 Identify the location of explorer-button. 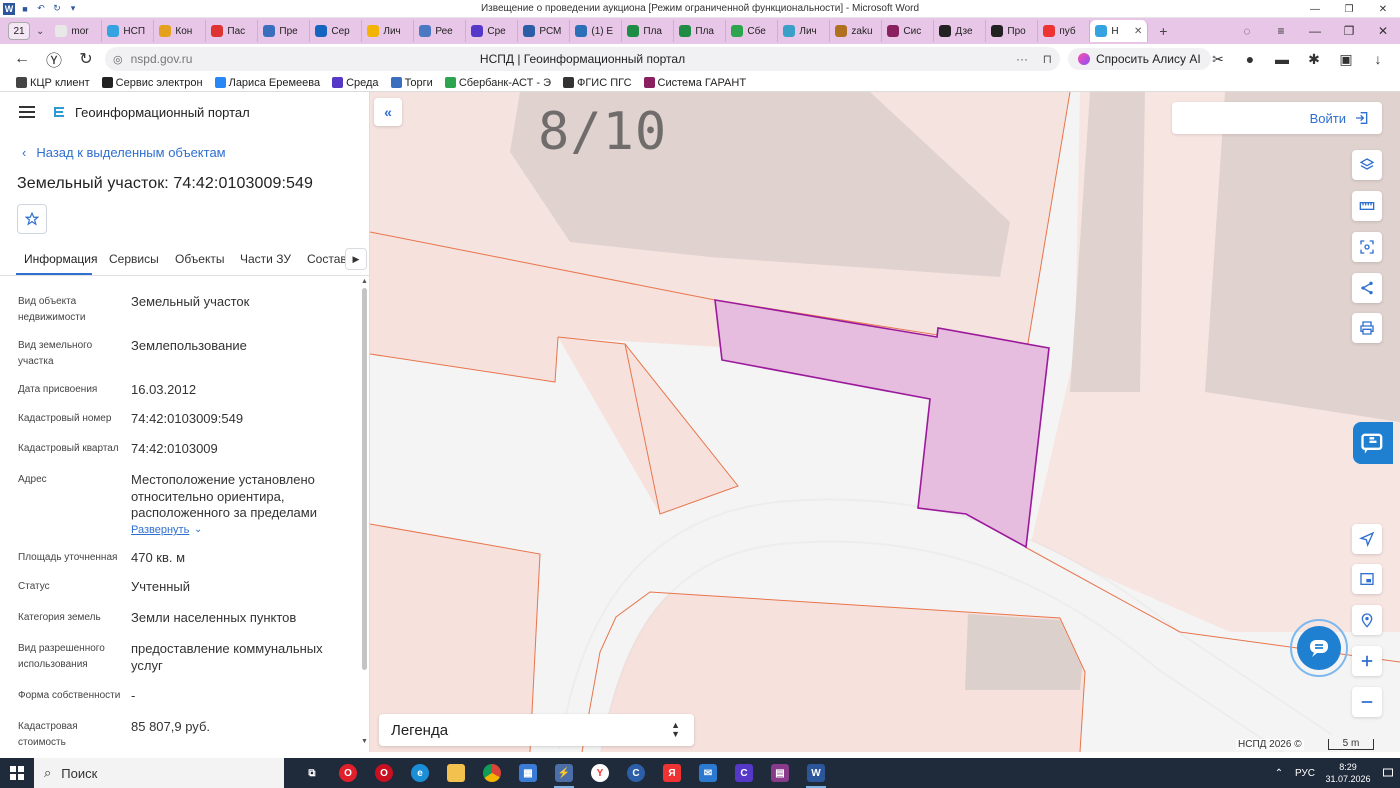
(456, 773).